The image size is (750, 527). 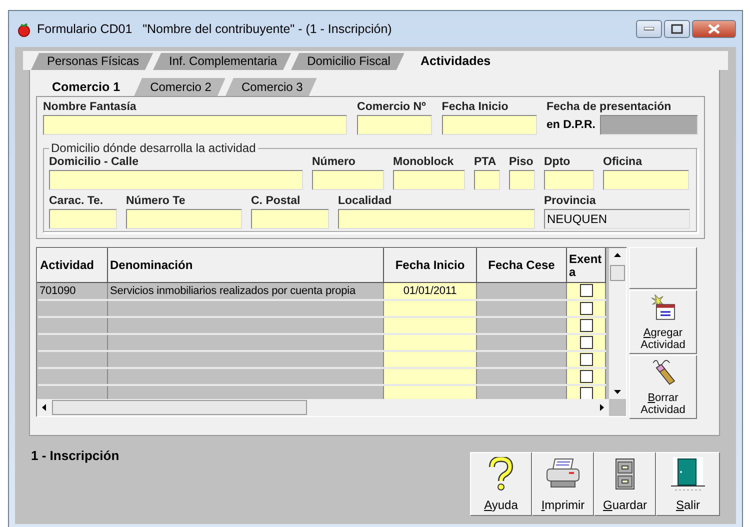 What do you see at coordinates (222, 61) in the screenshot?
I see `tab: Inf. Complementaria` at bounding box center [222, 61].